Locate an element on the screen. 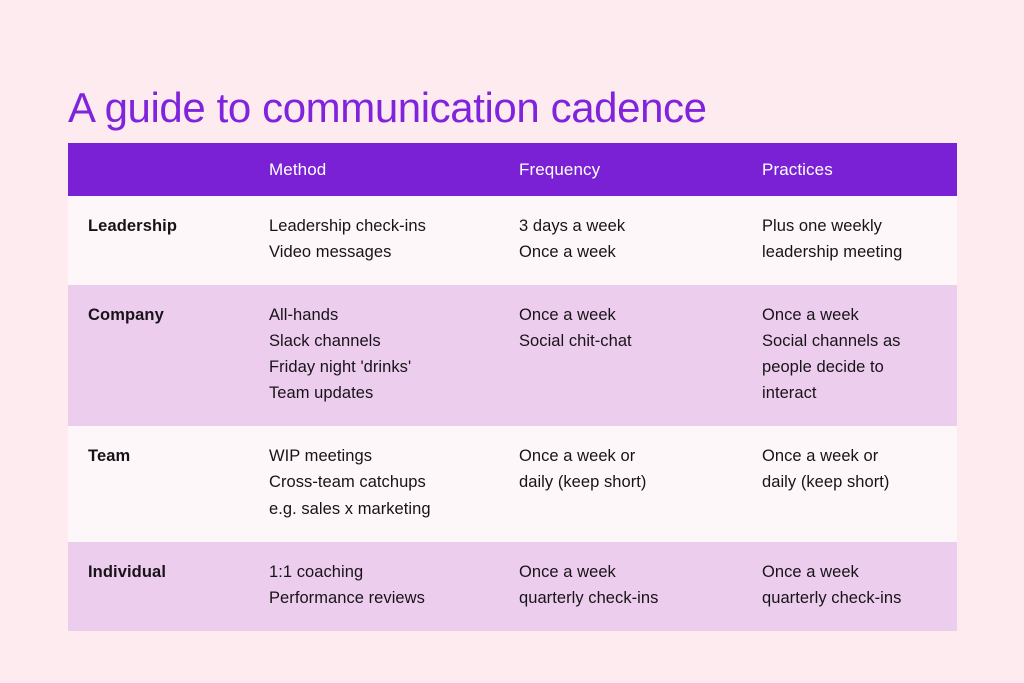  column-header-frequency: Frequency is located at coordinates (560, 169).